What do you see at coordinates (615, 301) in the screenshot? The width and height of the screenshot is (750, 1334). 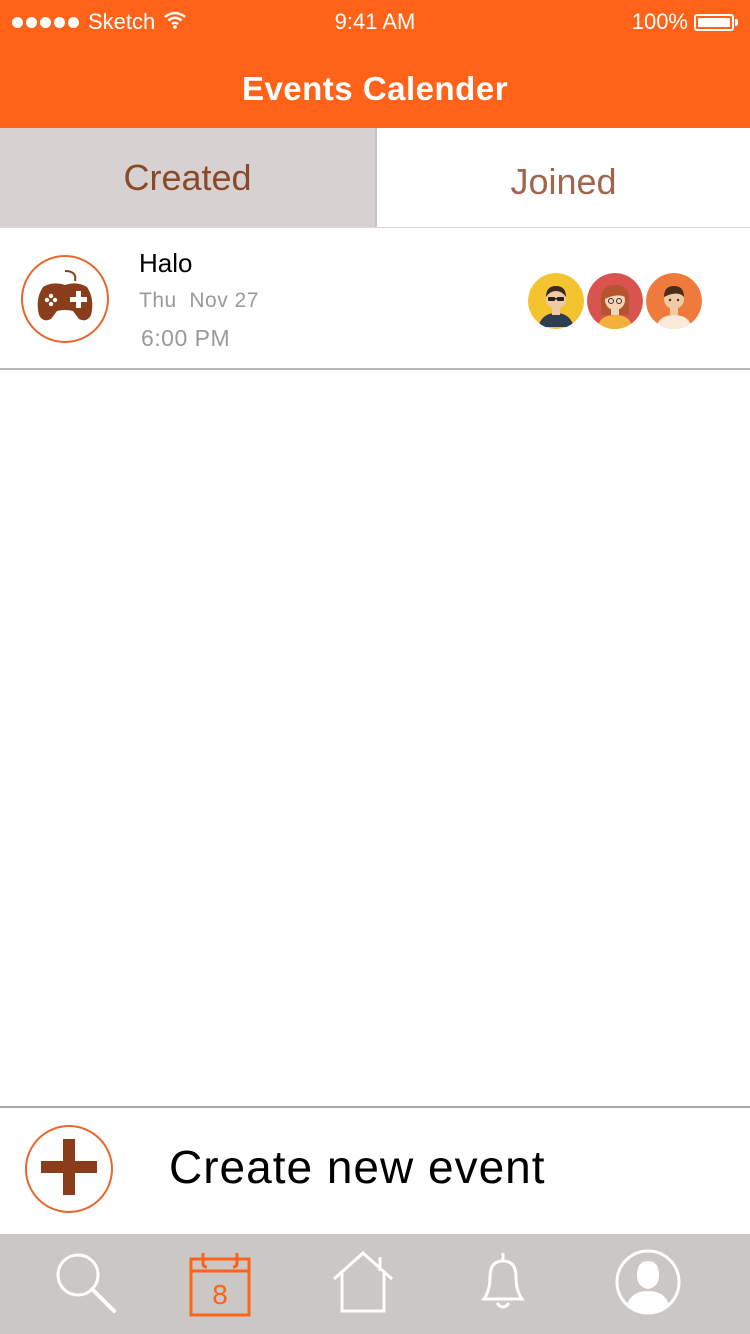 I see `avatar-woman` at bounding box center [615, 301].